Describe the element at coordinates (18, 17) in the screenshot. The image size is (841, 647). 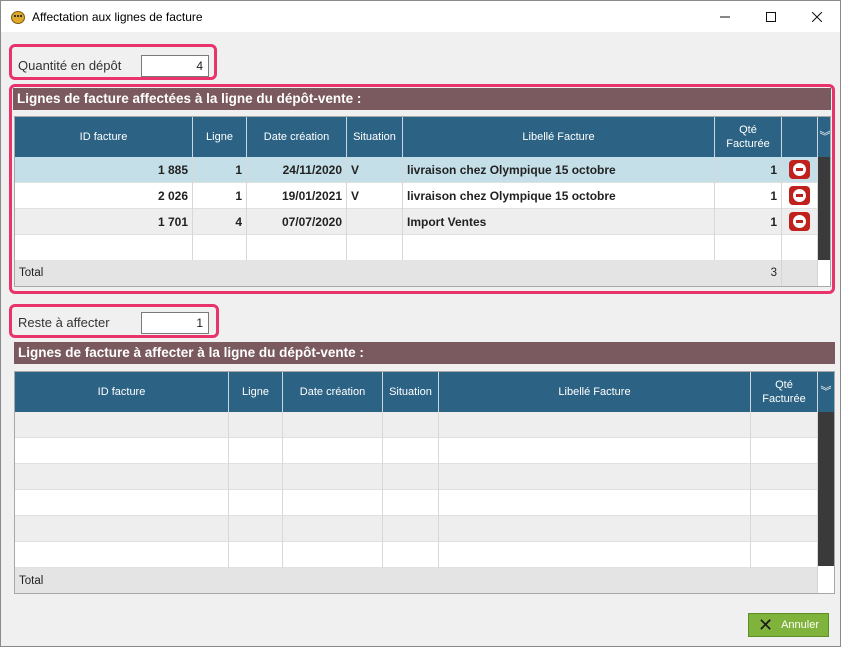
I see `app-icon` at that location.